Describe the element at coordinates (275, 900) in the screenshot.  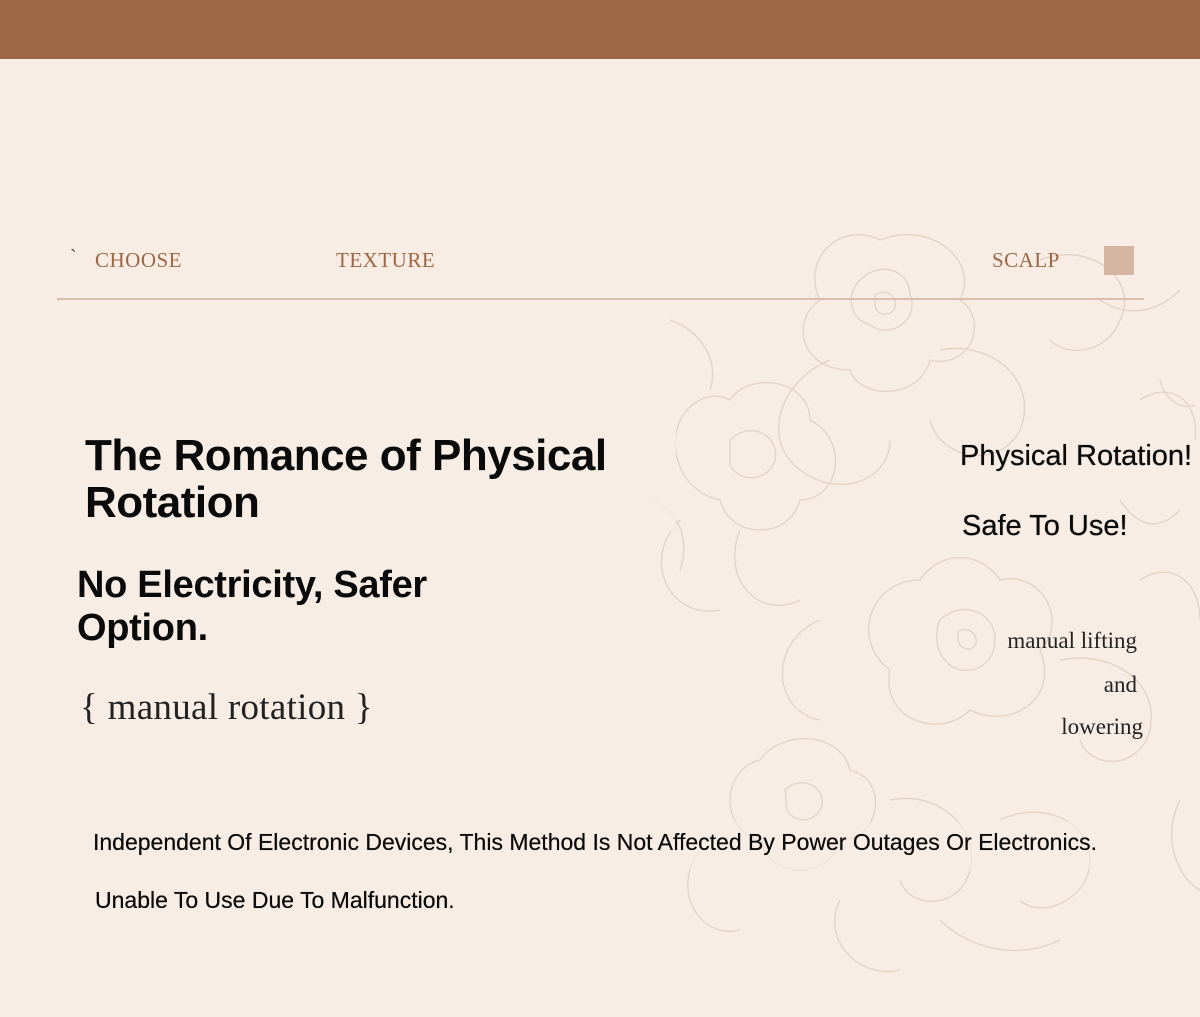
I see `body-text-line-2: Unable To Use Due To Malfunction.` at that location.